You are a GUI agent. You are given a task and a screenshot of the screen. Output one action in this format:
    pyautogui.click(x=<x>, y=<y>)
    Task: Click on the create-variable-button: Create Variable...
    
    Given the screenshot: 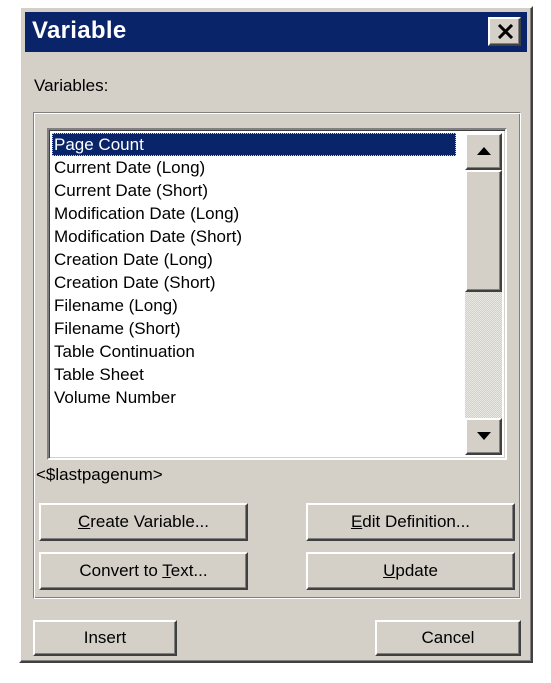 What is the action you would take?
    pyautogui.click(x=143, y=522)
    